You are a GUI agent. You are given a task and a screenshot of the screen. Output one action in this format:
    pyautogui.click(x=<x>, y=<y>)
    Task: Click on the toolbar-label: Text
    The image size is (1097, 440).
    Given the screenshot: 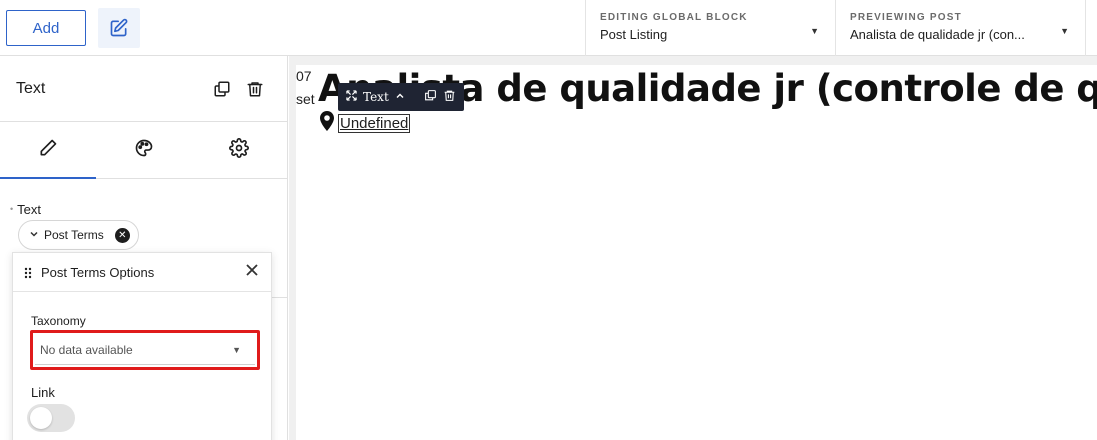 What is the action you would take?
    pyautogui.click(x=376, y=97)
    